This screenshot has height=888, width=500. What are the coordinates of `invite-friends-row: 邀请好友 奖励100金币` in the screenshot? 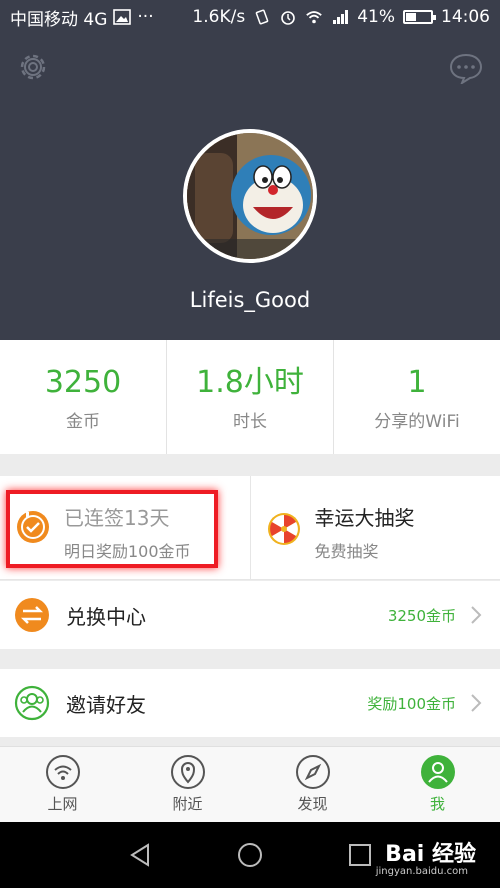 It's located at (250, 703).